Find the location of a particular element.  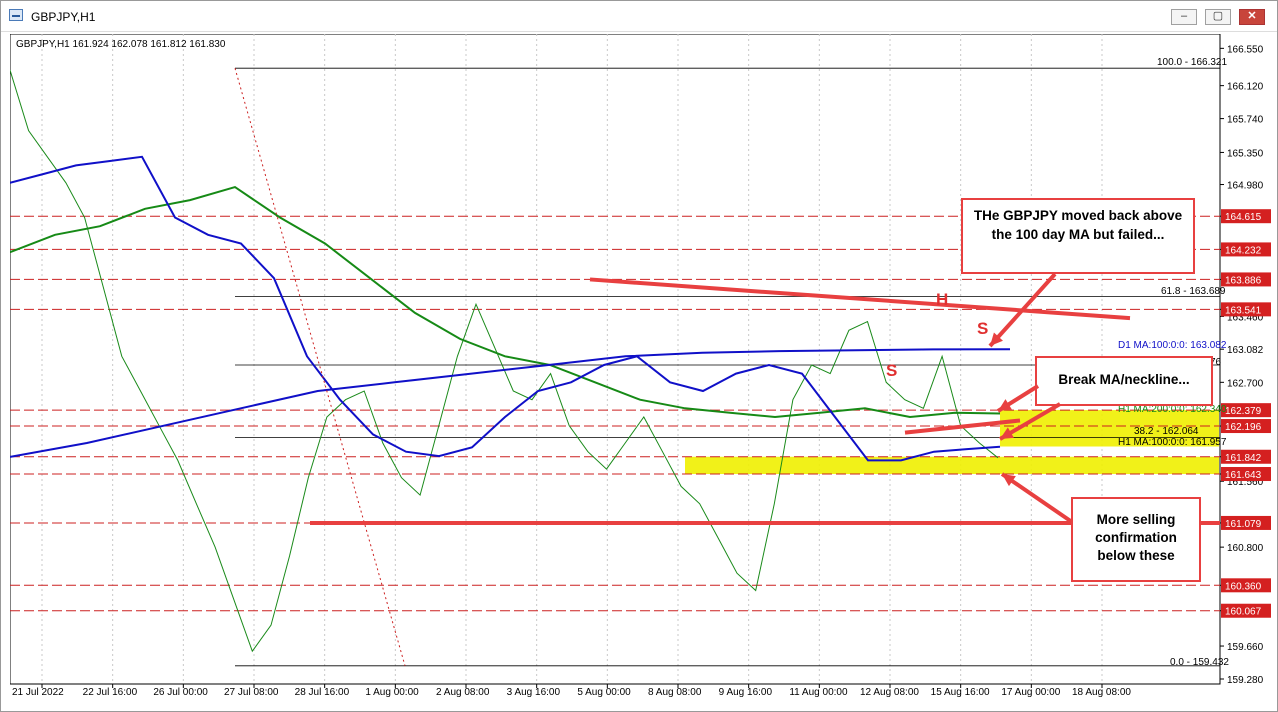

time-tick-label: 9 Aug 16:00 is located at coordinates (746, 692).